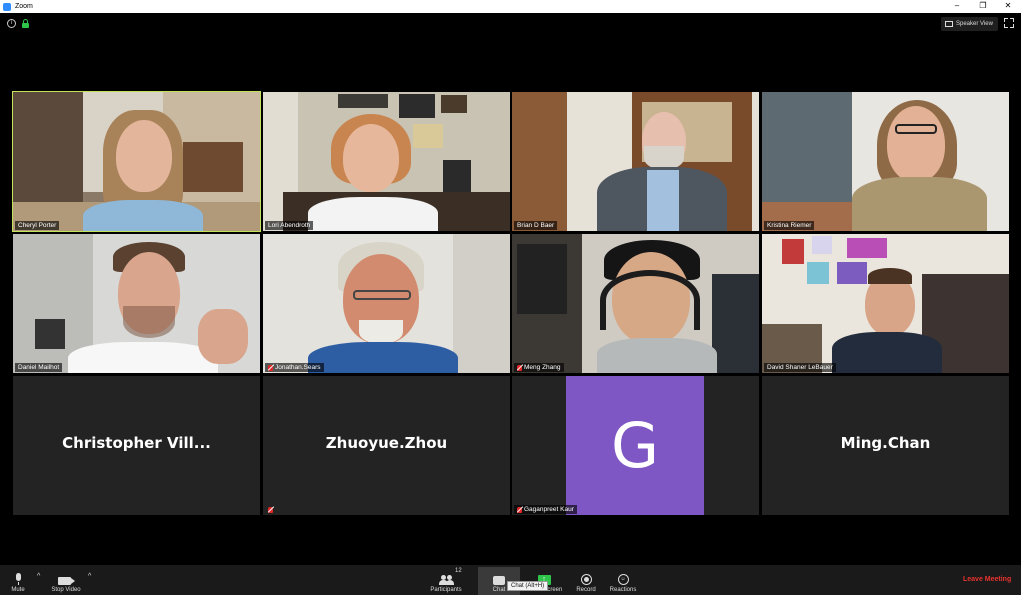  I want to click on participant-name: Cheryl Porter, so click(37, 225).